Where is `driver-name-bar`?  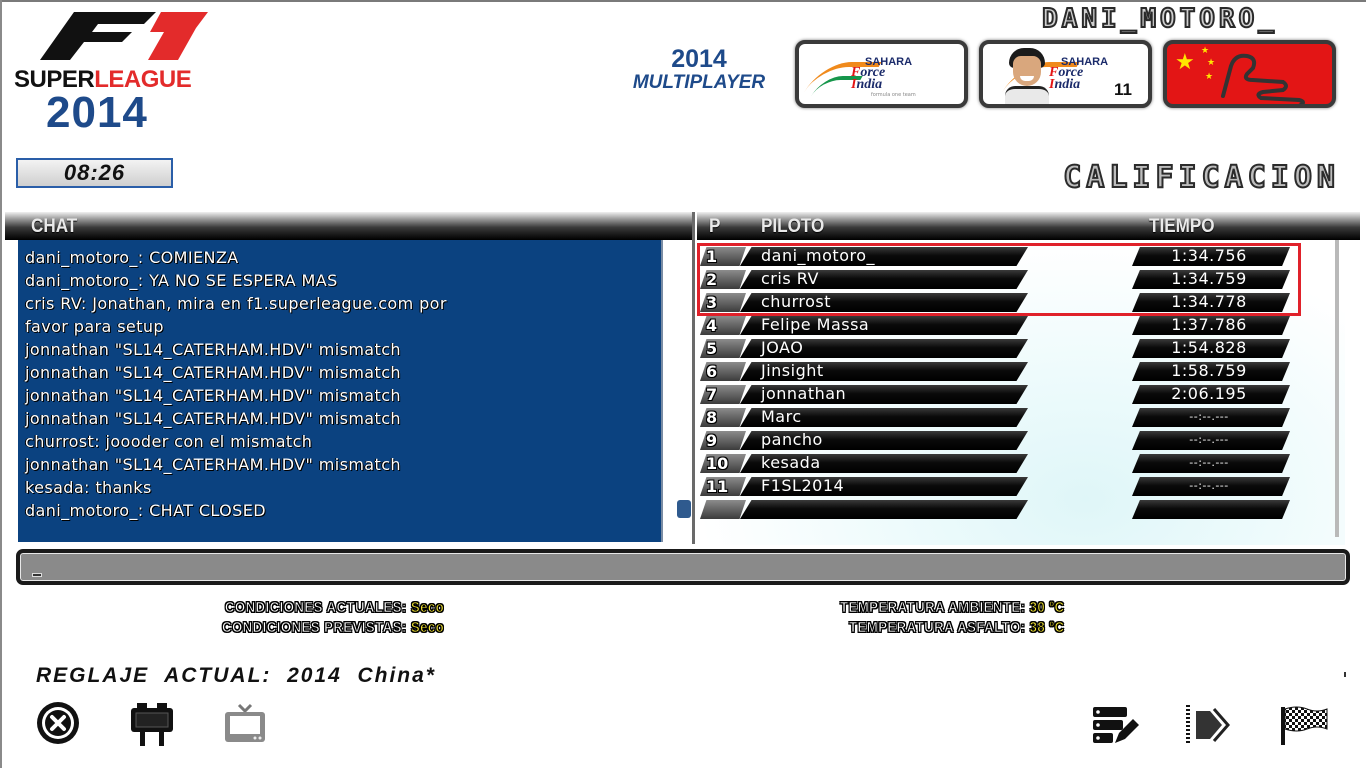
driver-name-bar is located at coordinates (884, 509).